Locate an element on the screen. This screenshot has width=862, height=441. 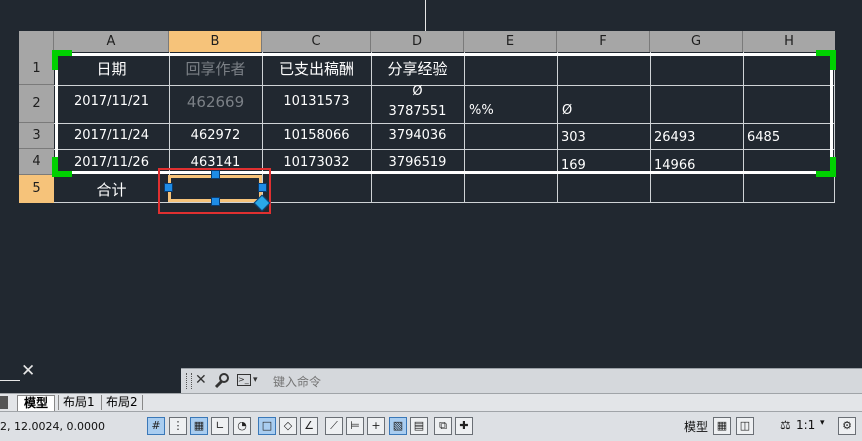
transparency-icon: ▧ is located at coordinates (398, 426).